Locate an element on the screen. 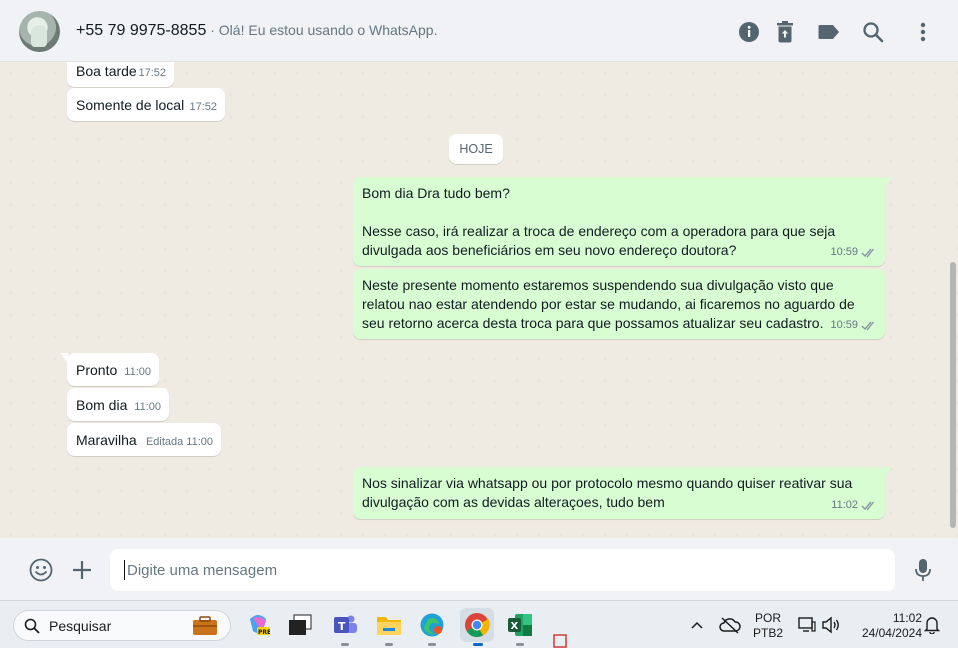 The height and width of the screenshot is (648, 958). message-incoming: Somente de local 17:52 is located at coordinates (146, 104).